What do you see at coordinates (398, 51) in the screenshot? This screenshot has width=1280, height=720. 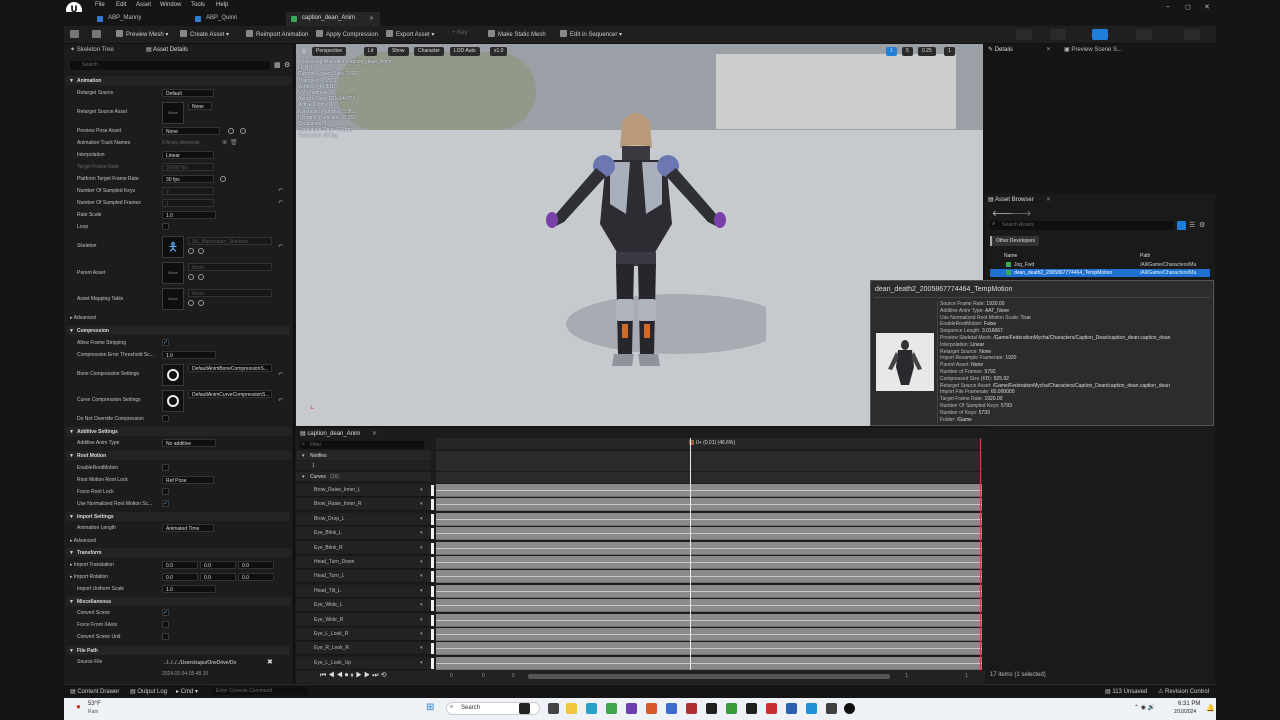 I see `show-button: Show` at bounding box center [398, 51].